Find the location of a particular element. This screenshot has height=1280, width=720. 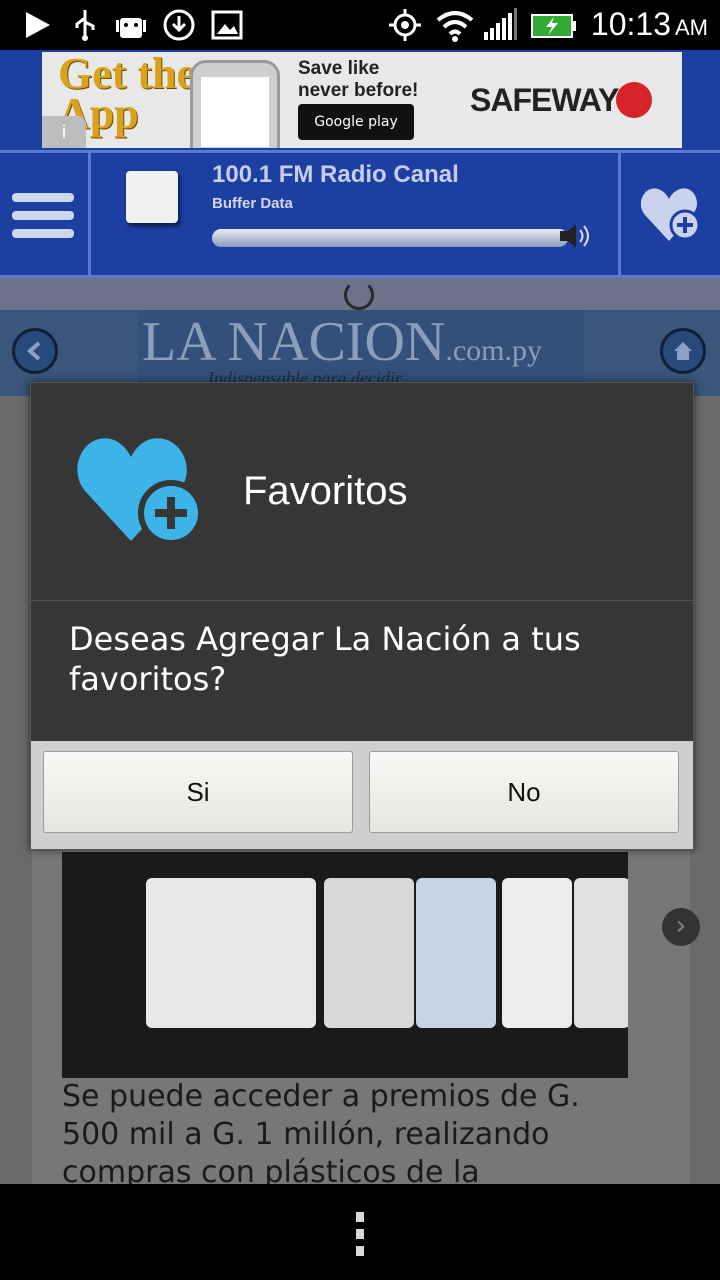

dialog-divider is located at coordinates (362, 600).